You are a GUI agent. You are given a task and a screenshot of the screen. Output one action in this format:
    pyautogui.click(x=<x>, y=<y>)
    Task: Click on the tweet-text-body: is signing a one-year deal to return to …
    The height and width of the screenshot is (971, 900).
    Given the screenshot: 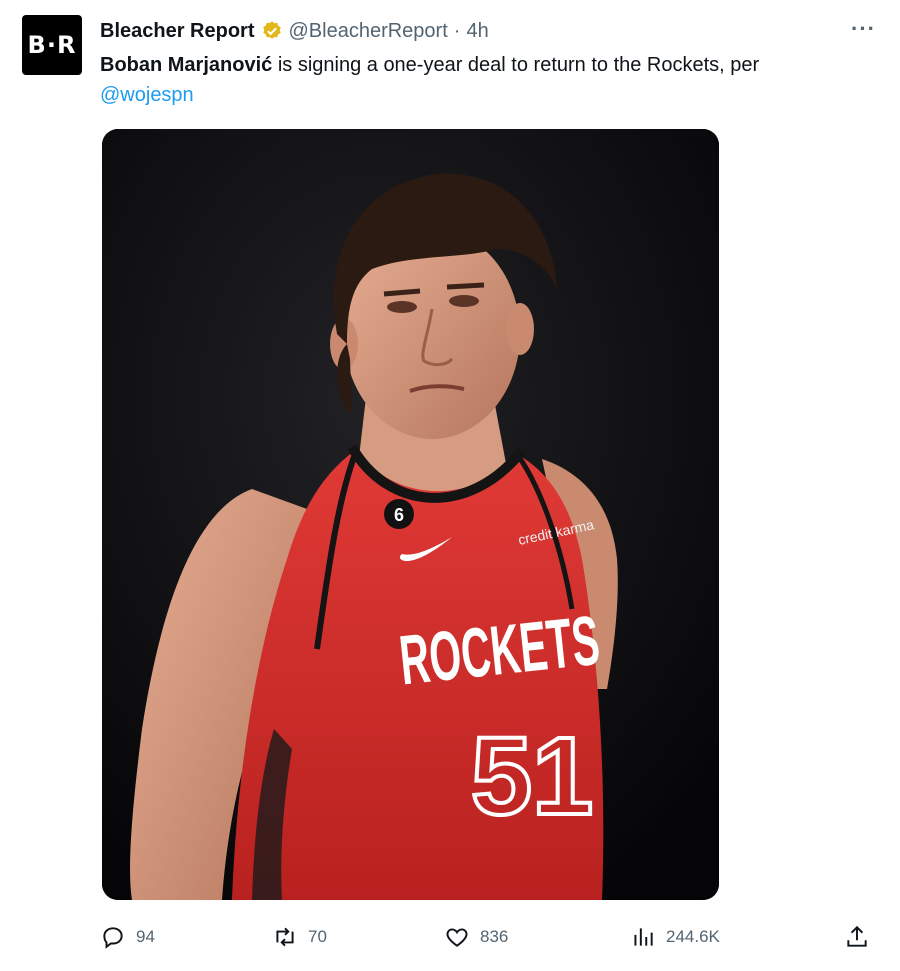 What is the action you would take?
    pyautogui.click(x=516, y=65)
    